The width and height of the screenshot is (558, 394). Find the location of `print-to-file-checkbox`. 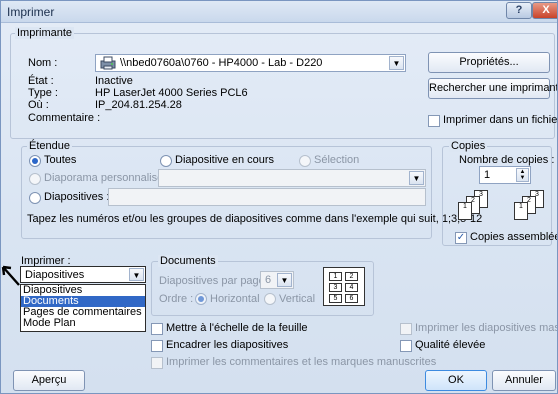

print-to-file-checkbox is located at coordinates (434, 121).